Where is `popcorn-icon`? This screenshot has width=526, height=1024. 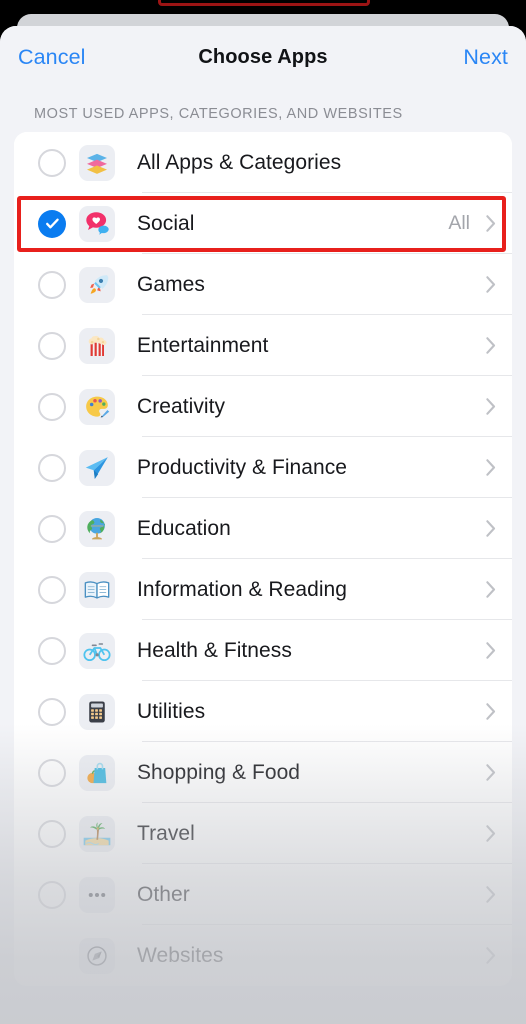
popcorn-icon is located at coordinates (97, 345).